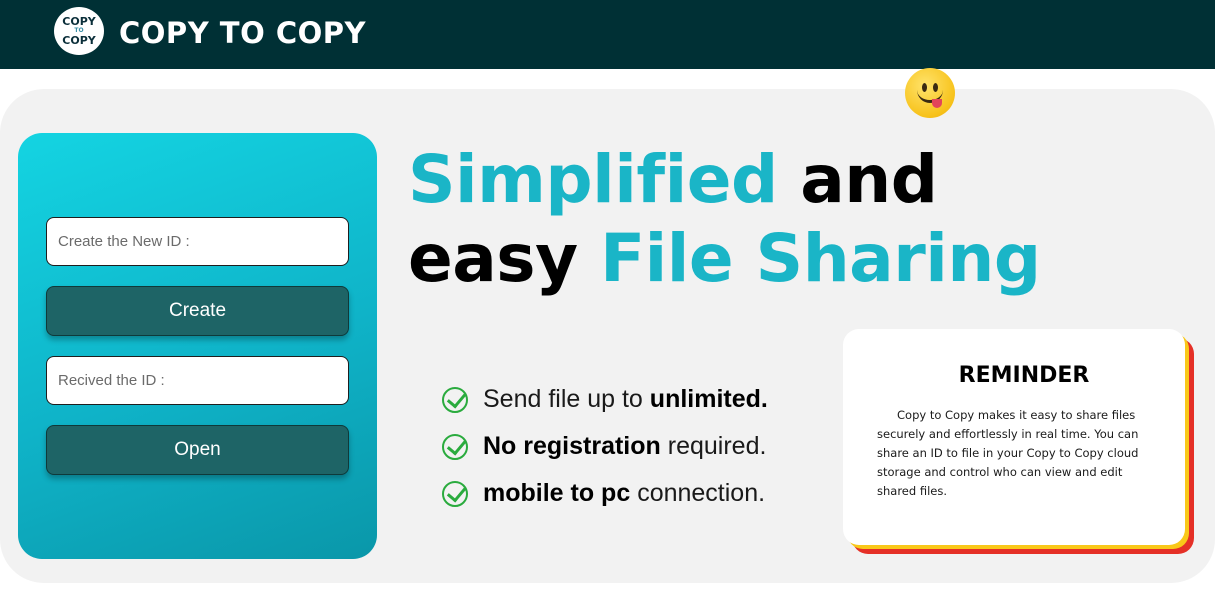  What do you see at coordinates (1024, 375) in the screenshot?
I see `reminder-title: REMINDER` at bounding box center [1024, 375].